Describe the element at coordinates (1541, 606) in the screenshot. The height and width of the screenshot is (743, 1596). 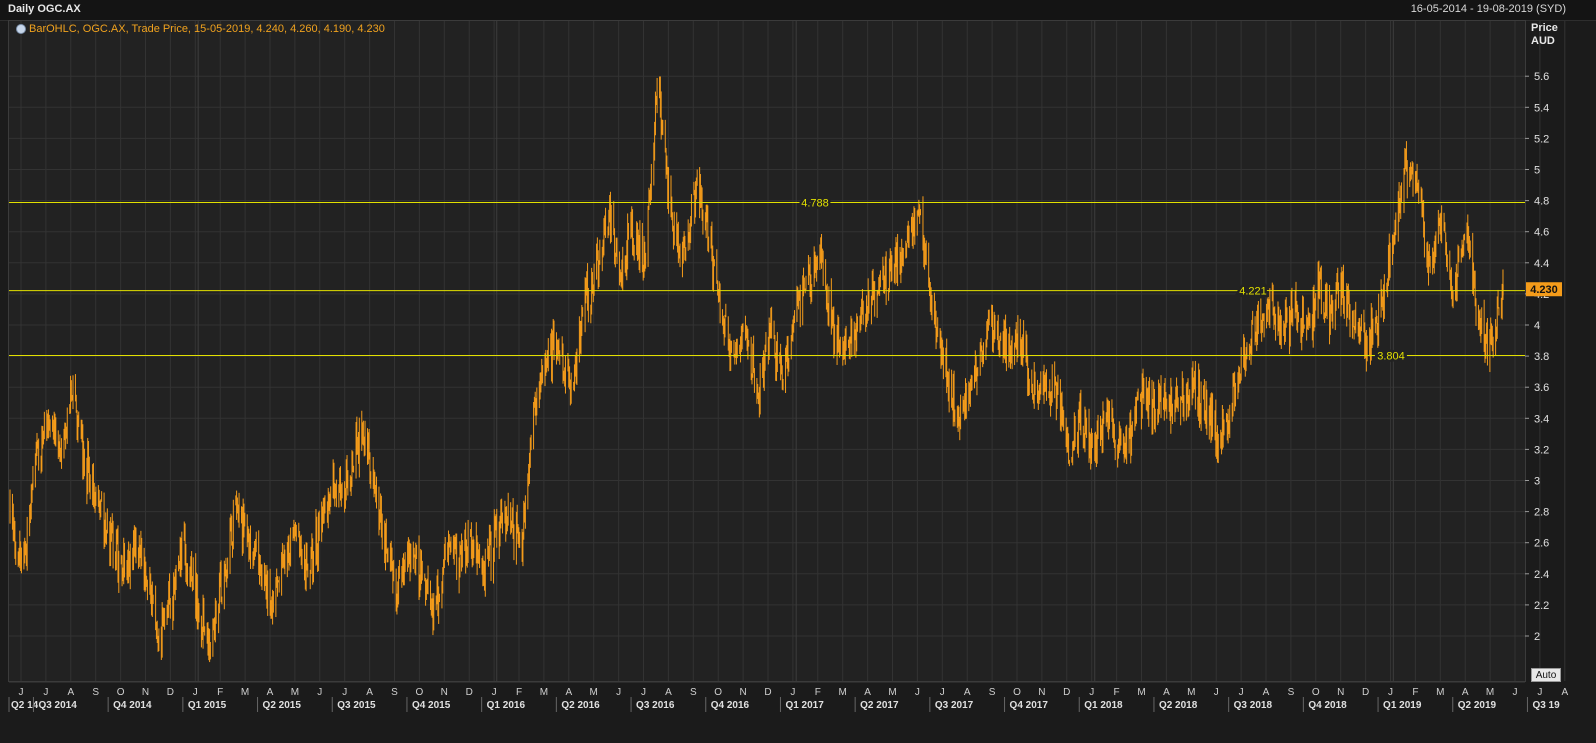
I see `y-tick-label: 2.2` at that location.